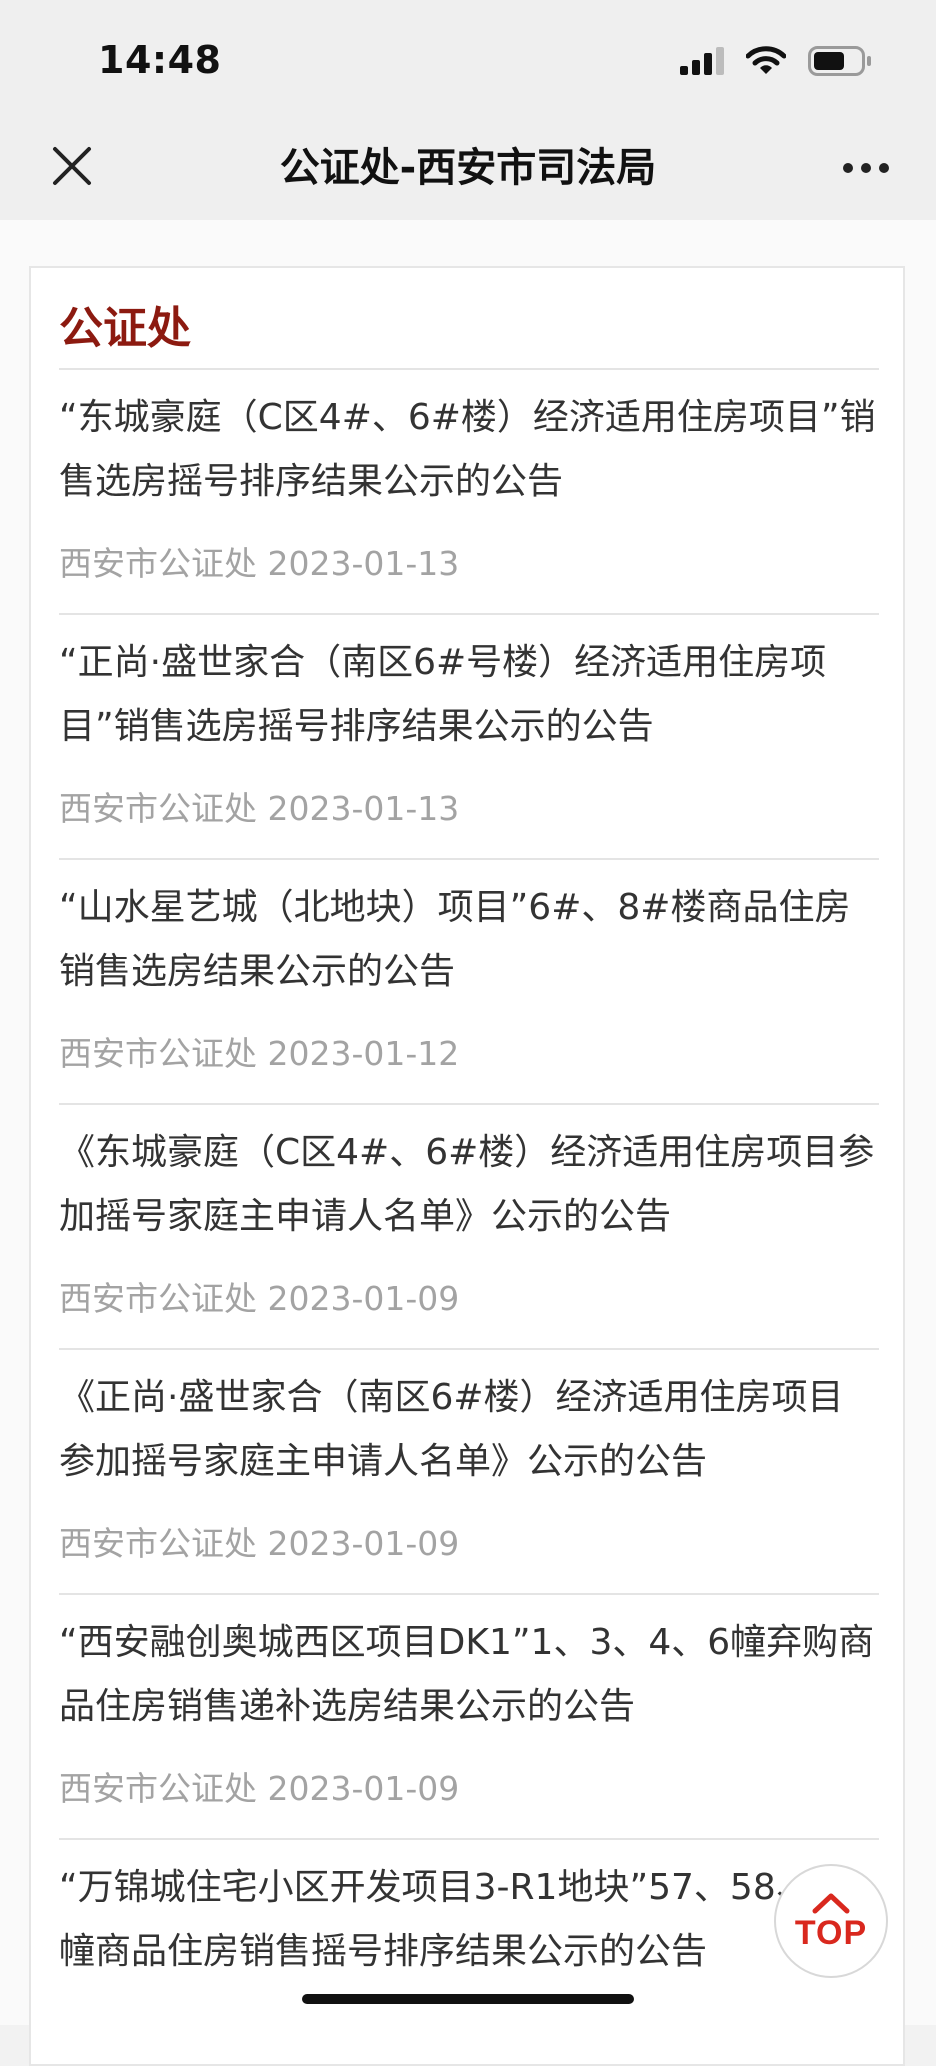 Image resolution: width=936 pixels, height=2066 pixels. What do you see at coordinates (469, 450) in the screenshot?
I see `item-title: “东城豪庭（C区4#、6#楼）经济适用住房项目”销售选房摇号排序结果公示的公告` at bounding box center [469, 450].